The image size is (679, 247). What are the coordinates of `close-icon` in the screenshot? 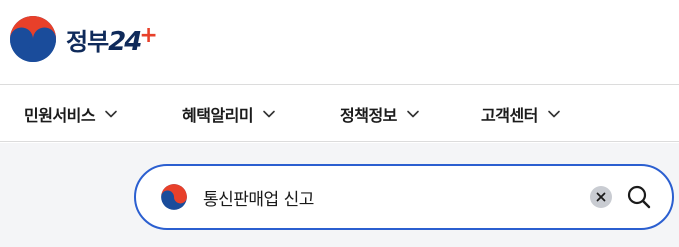 It's located at (601, 197).